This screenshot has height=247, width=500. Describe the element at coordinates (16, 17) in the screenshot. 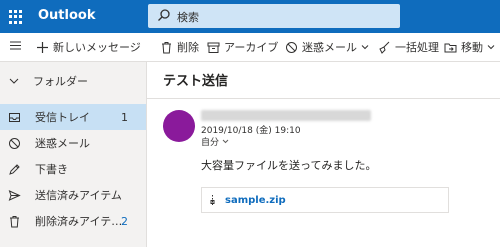

I see `app-launcher-icon` at that location.